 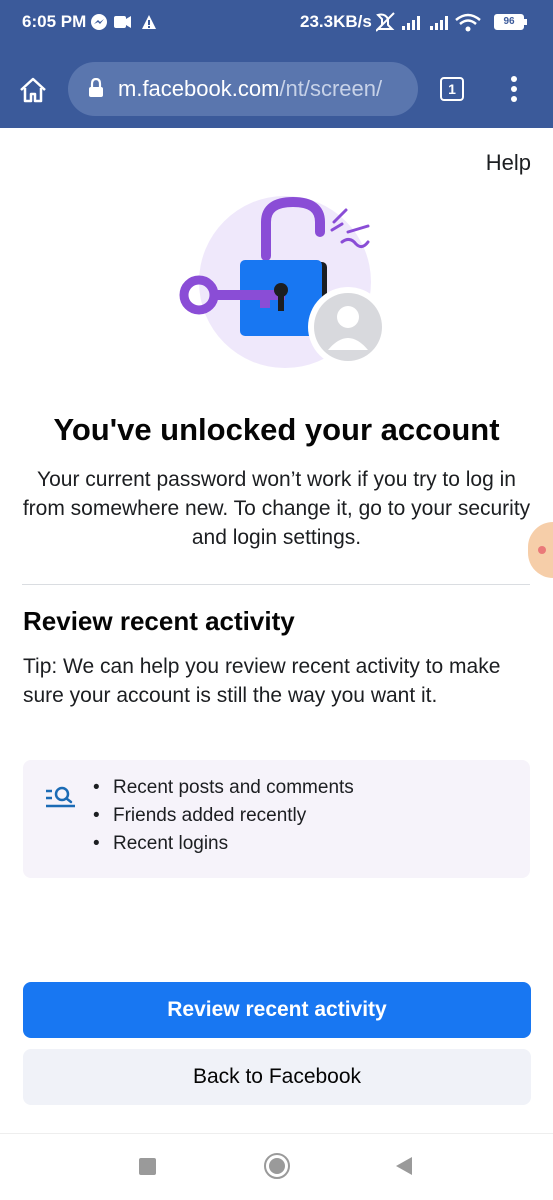 What do you see at coordinates (336, 21) in the screenshot?
I see `network-speed: 23.3KB/s` at bounding box center [336, 21].